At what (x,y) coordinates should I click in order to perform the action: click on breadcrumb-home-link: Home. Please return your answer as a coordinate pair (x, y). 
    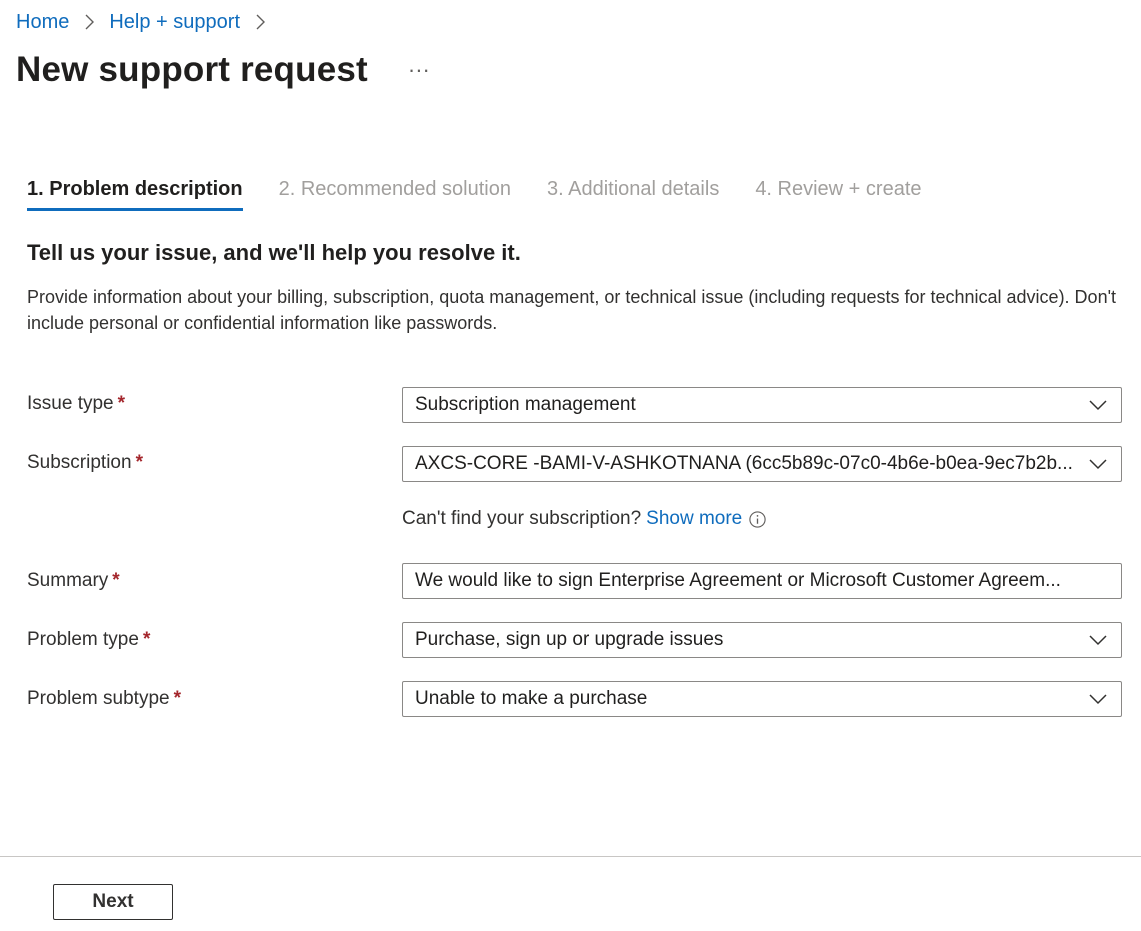
    Looking at the image, I should click on (42, 22).